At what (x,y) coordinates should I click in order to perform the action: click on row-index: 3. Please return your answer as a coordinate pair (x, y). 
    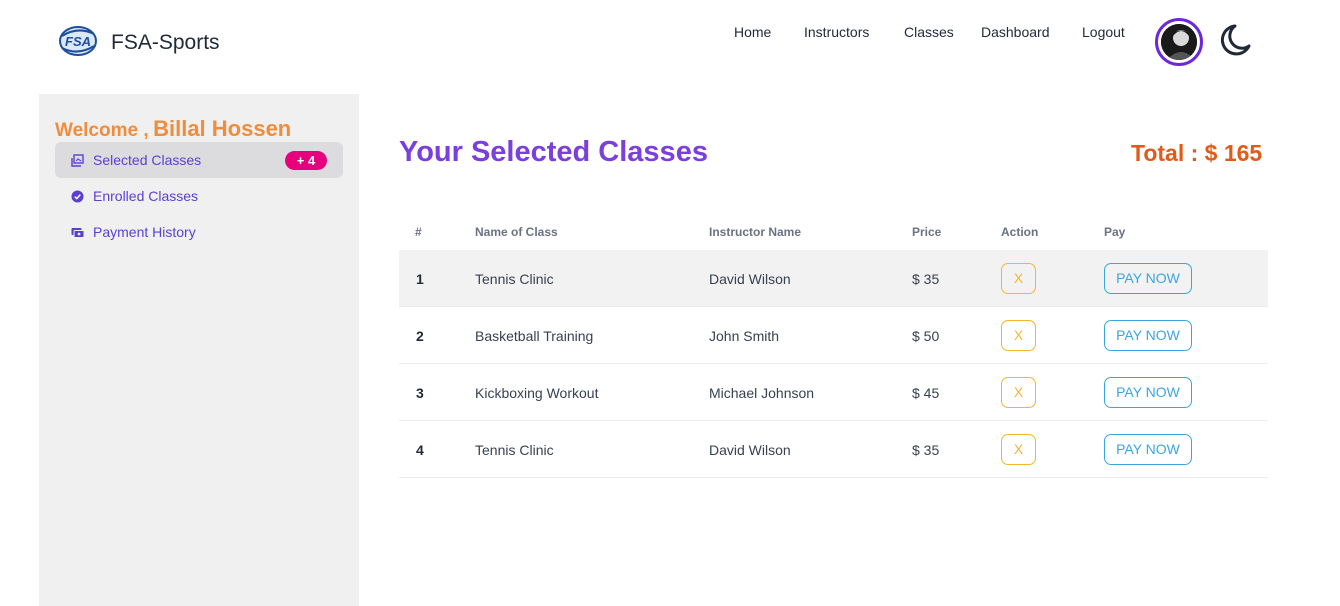
    Looking at the image, I should click on (420, 393).